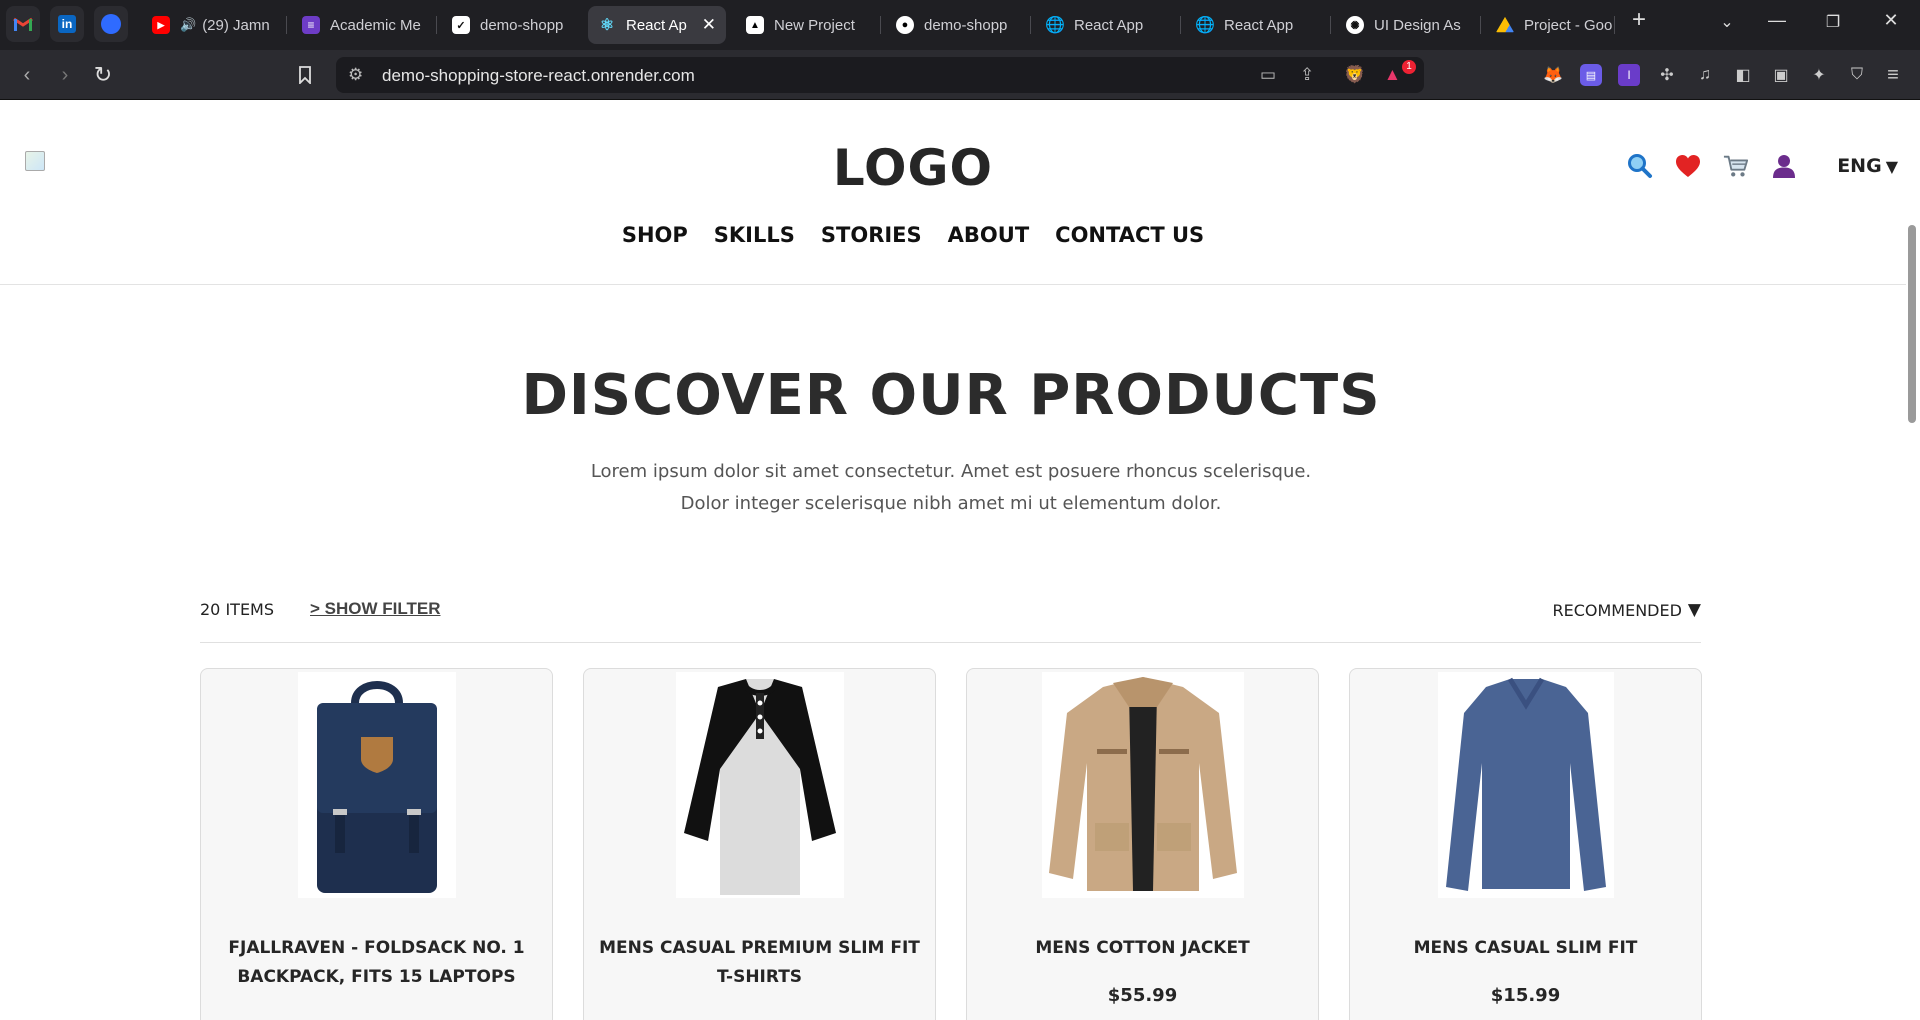 This screenshot has width=1920, height=1020. What do you see at coordinates (950, 642) in the screenshot?
I see `filter-divider` at bounding box center [950, 642].